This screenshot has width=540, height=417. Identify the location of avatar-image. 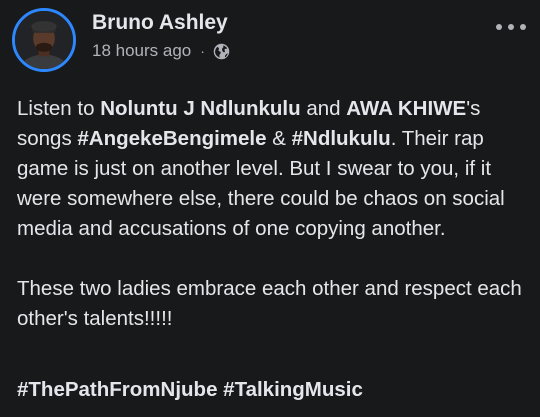
(44, 40).